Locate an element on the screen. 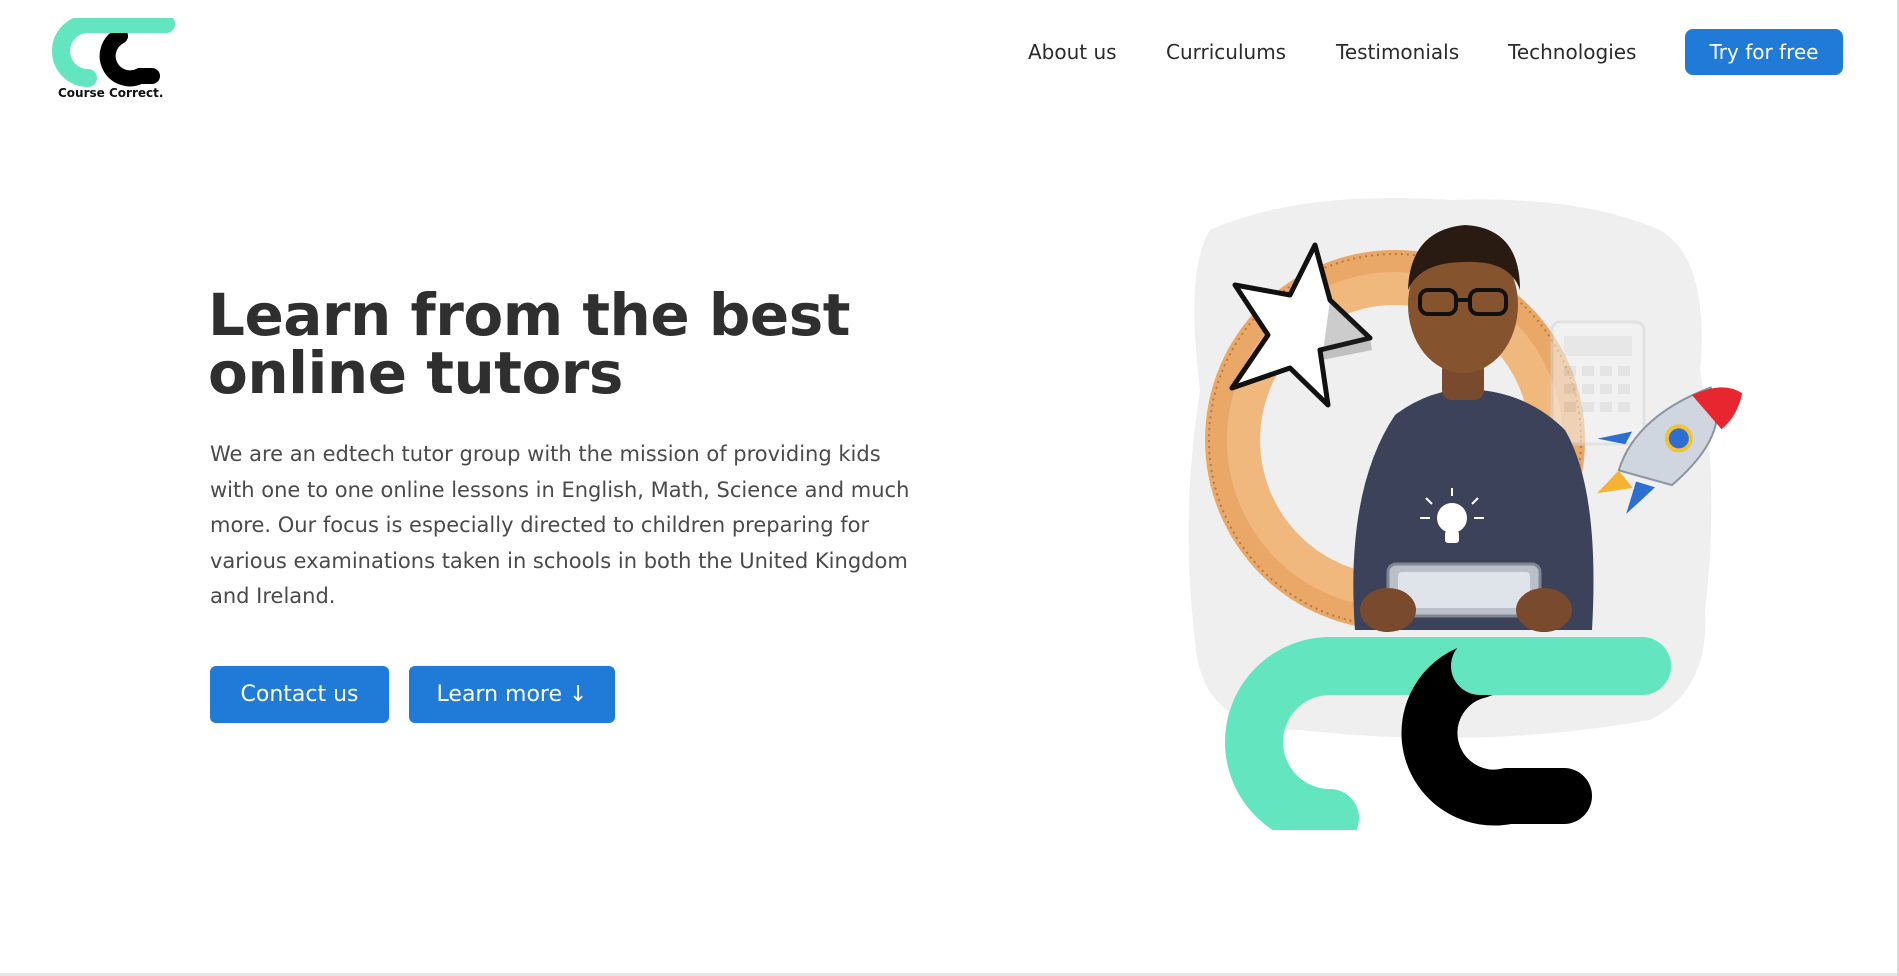 Image resolution: width=1899 pixels, height=976 pixels. hero-title-line-1: Learn from the best is located at coordinates (529, 315).